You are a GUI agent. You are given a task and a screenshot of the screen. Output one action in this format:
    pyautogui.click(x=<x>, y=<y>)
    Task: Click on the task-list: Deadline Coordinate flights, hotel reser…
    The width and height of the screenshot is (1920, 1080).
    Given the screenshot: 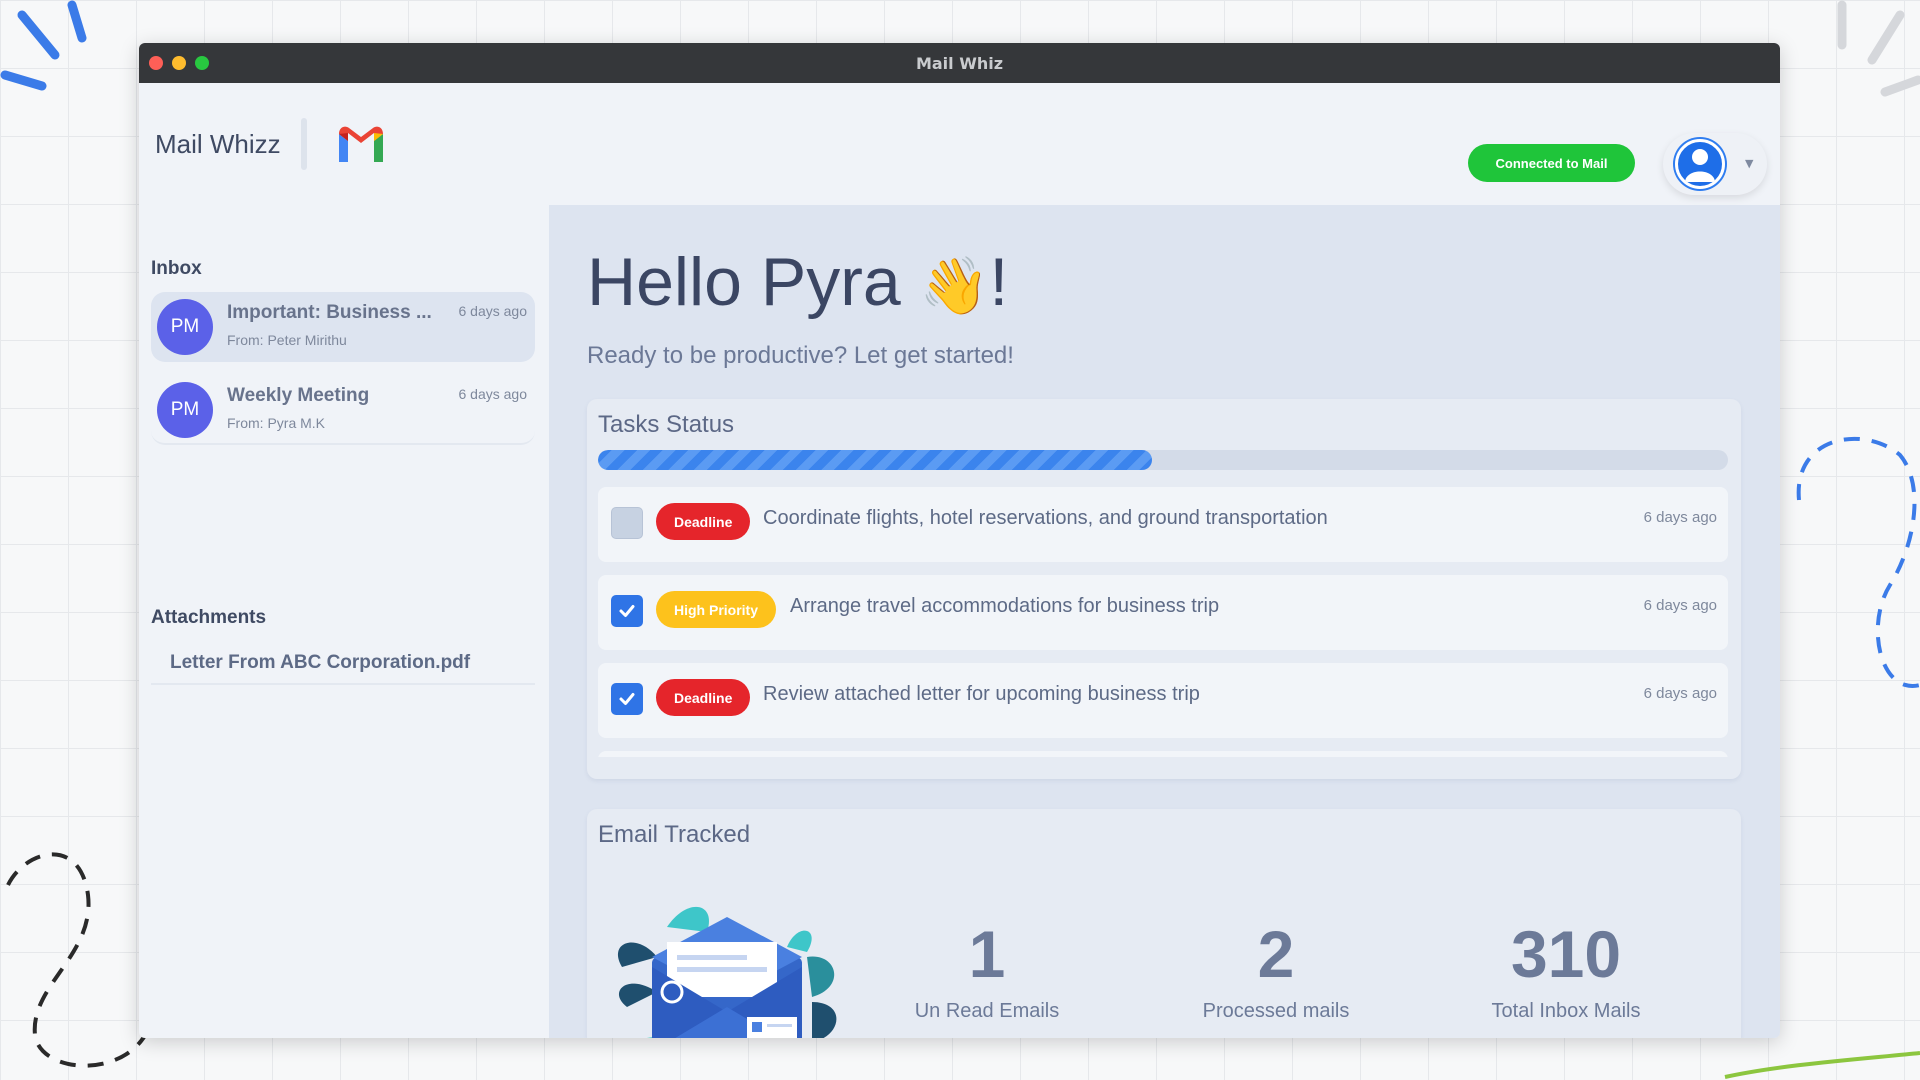 What is the action you would take?
    pyautogui.click(x=1163, y=622)
    